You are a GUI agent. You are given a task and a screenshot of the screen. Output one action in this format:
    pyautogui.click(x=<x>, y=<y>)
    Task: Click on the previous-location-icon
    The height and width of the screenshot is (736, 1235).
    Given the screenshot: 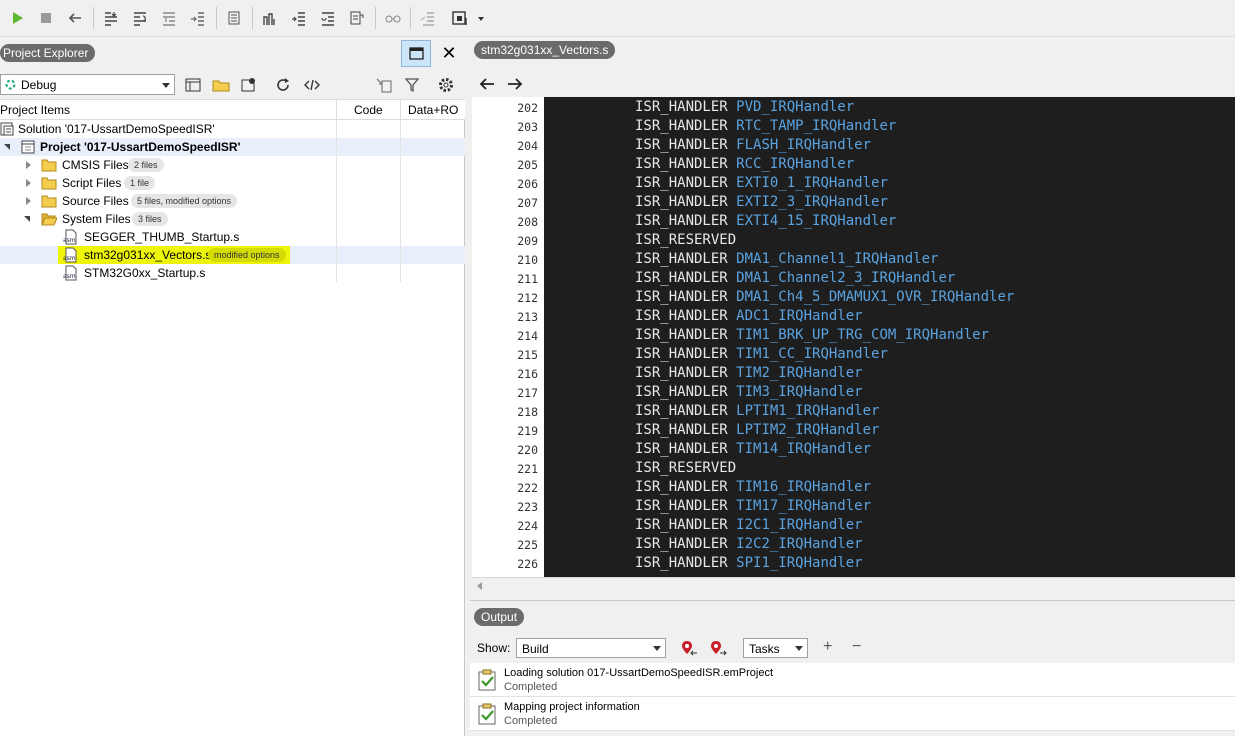 What is the action you would take?
    pyautogui.click(x=689, y=648)
    